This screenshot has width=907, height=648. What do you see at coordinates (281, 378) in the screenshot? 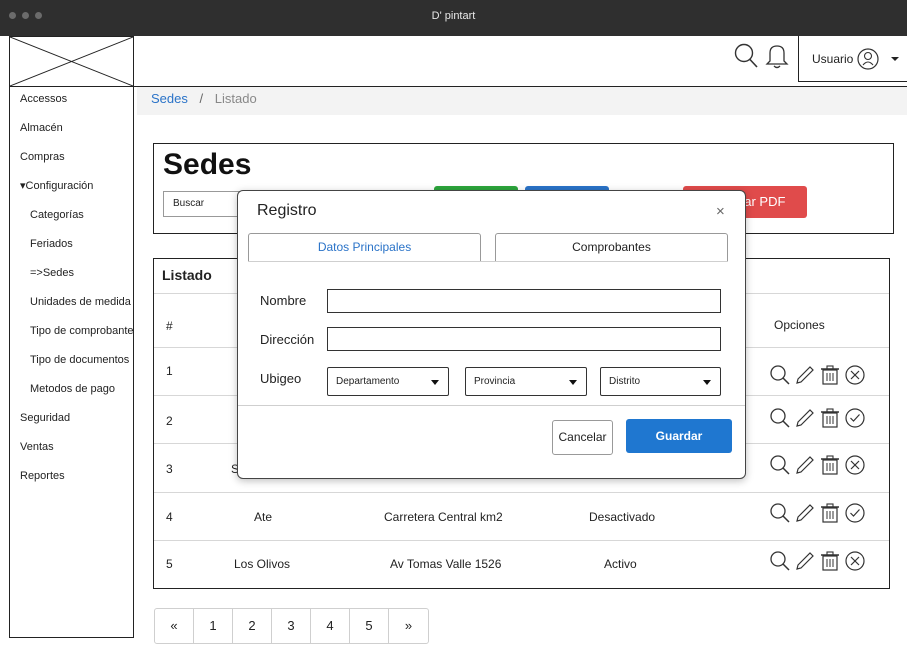
I see `ubigeo-label: Ubigeo` at bounding box center [281, 378].